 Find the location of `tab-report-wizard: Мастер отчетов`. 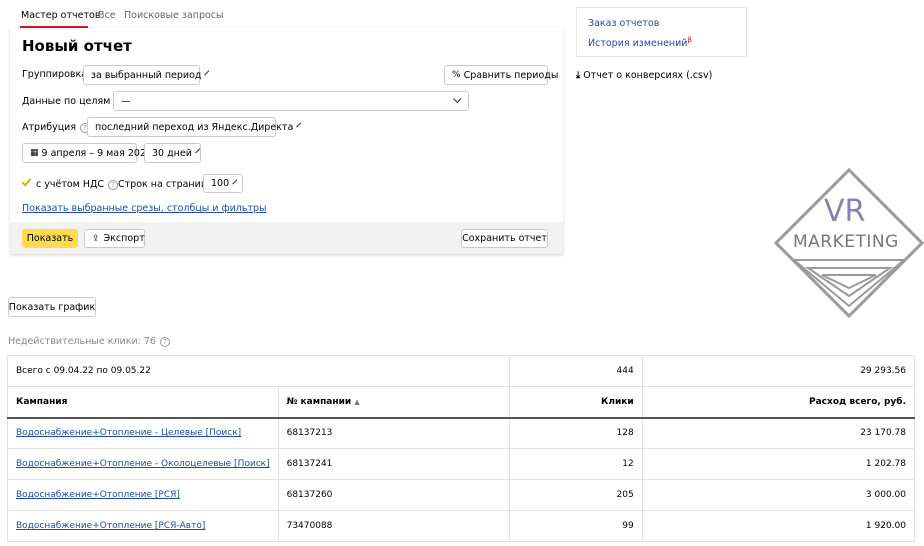

tab-report-wizard: Мастер отчетов is located at coordinates (60, 15).